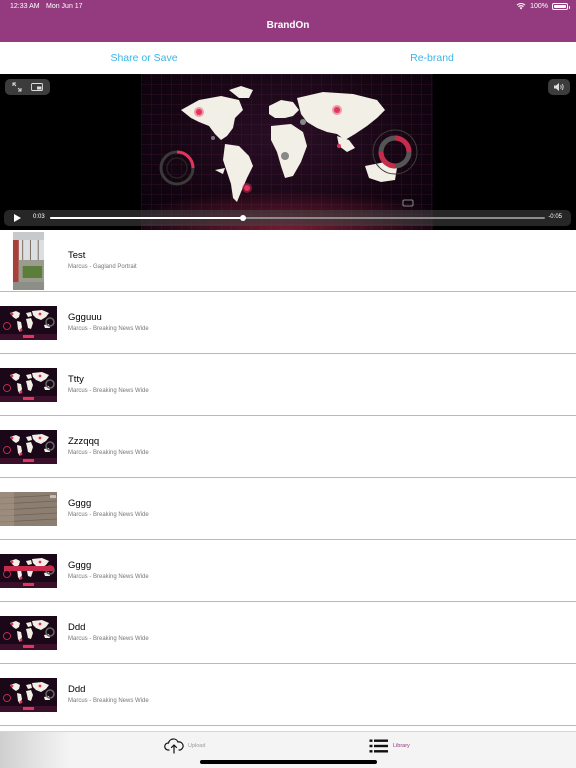 The height and width of the screenshot is (768, 576). I want to click on status-date: Mon Jun 17, so click(64, 6).